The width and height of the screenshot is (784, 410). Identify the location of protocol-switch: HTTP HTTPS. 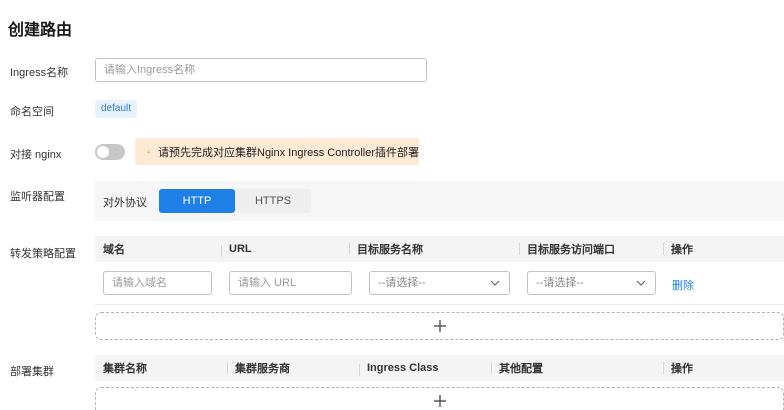
(235, 201).